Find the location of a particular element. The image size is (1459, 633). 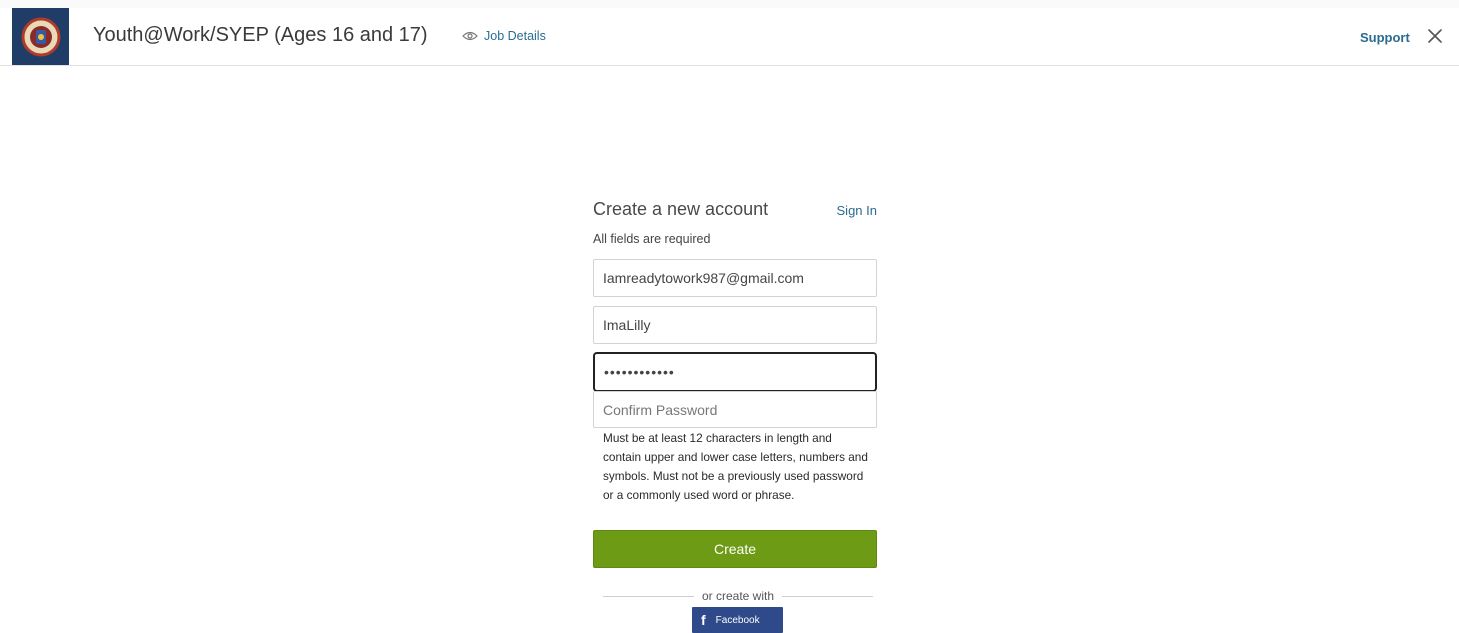

city-seal-icon is located at coordinates (40, 36).